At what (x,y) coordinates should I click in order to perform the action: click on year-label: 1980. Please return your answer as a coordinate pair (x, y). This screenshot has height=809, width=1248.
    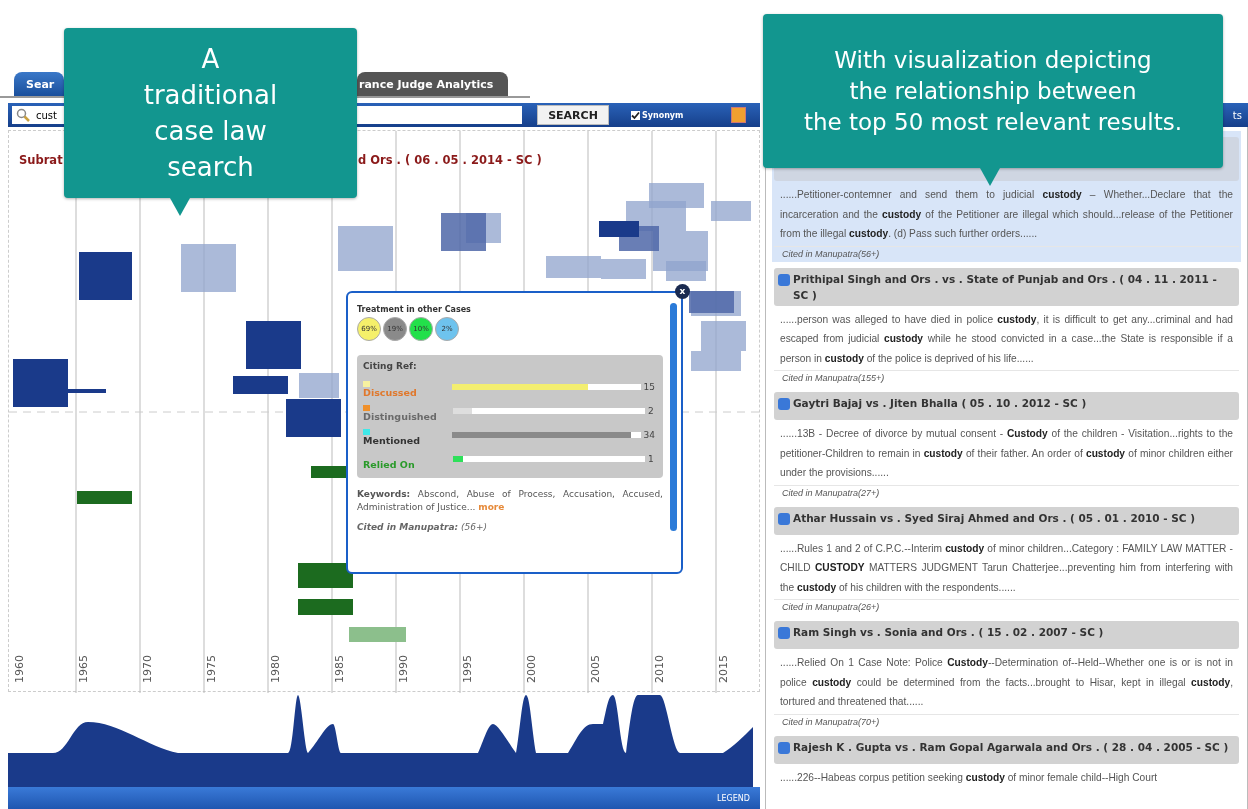
    Looking at the image, I should click on (275, 669).